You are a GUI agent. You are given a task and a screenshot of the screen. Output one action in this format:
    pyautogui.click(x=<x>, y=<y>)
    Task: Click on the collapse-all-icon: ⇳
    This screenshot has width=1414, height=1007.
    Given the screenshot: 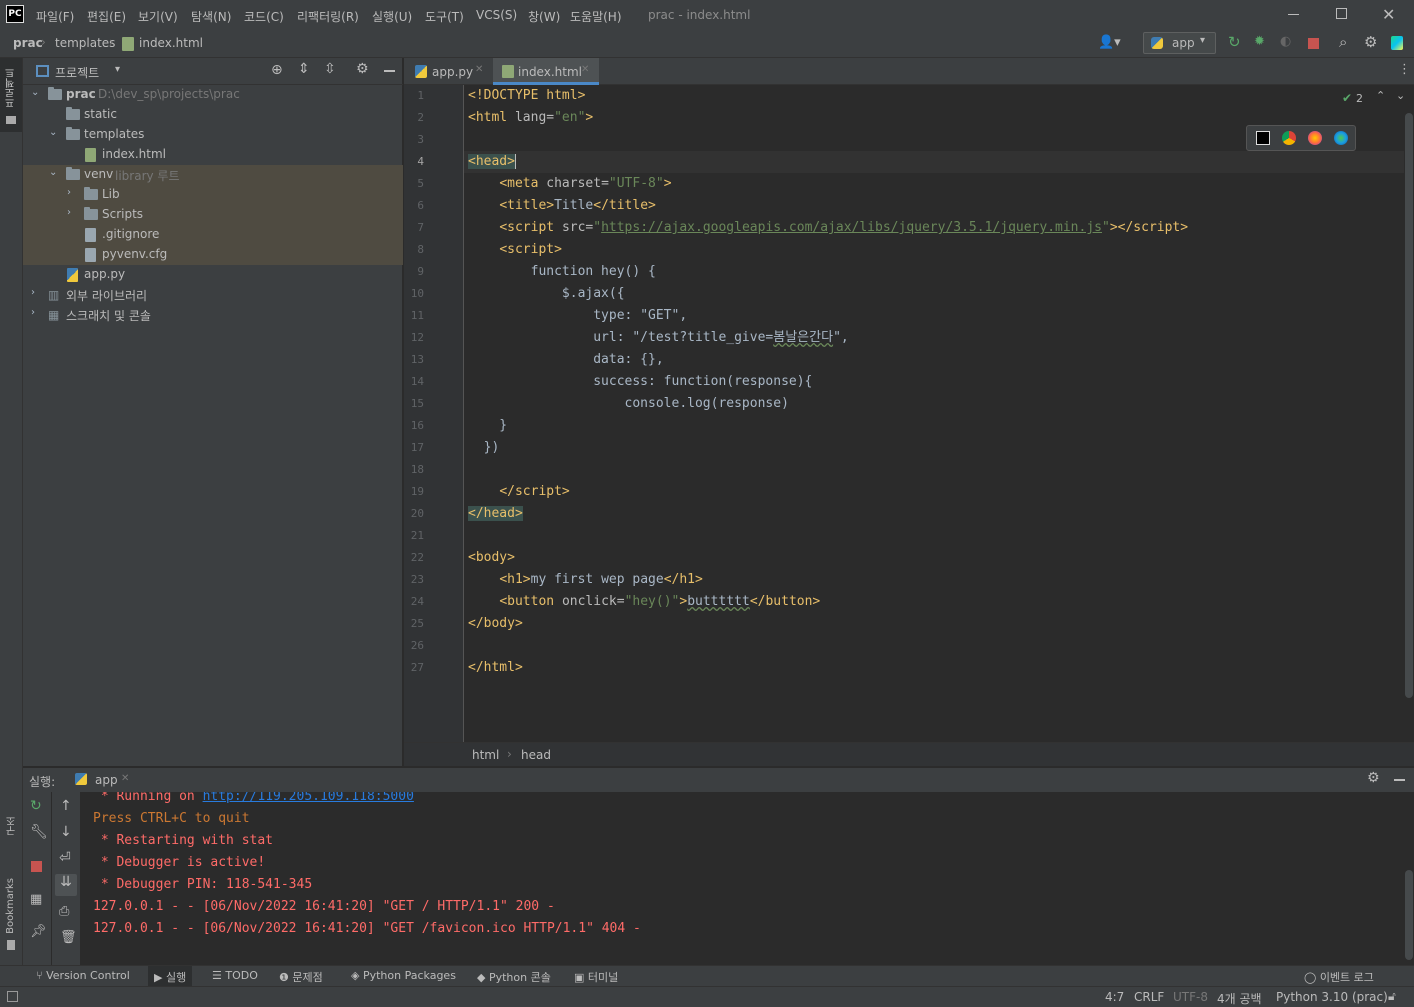 What is the action you would take?
    pyautogui.click(x=330, y=69)
    